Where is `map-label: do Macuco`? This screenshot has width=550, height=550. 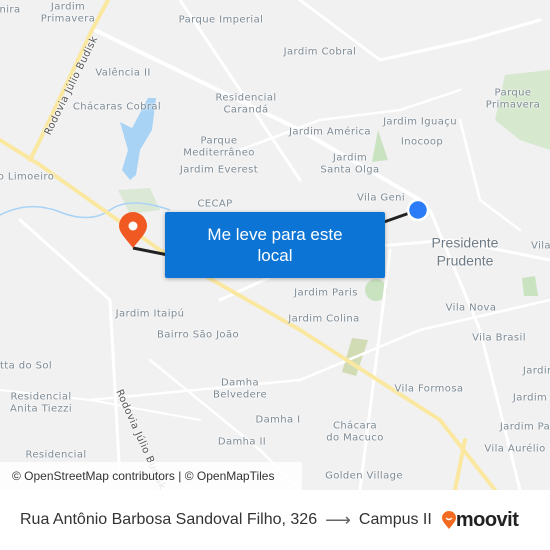
map-label: do Macuco is located at coordinates (355, 438).